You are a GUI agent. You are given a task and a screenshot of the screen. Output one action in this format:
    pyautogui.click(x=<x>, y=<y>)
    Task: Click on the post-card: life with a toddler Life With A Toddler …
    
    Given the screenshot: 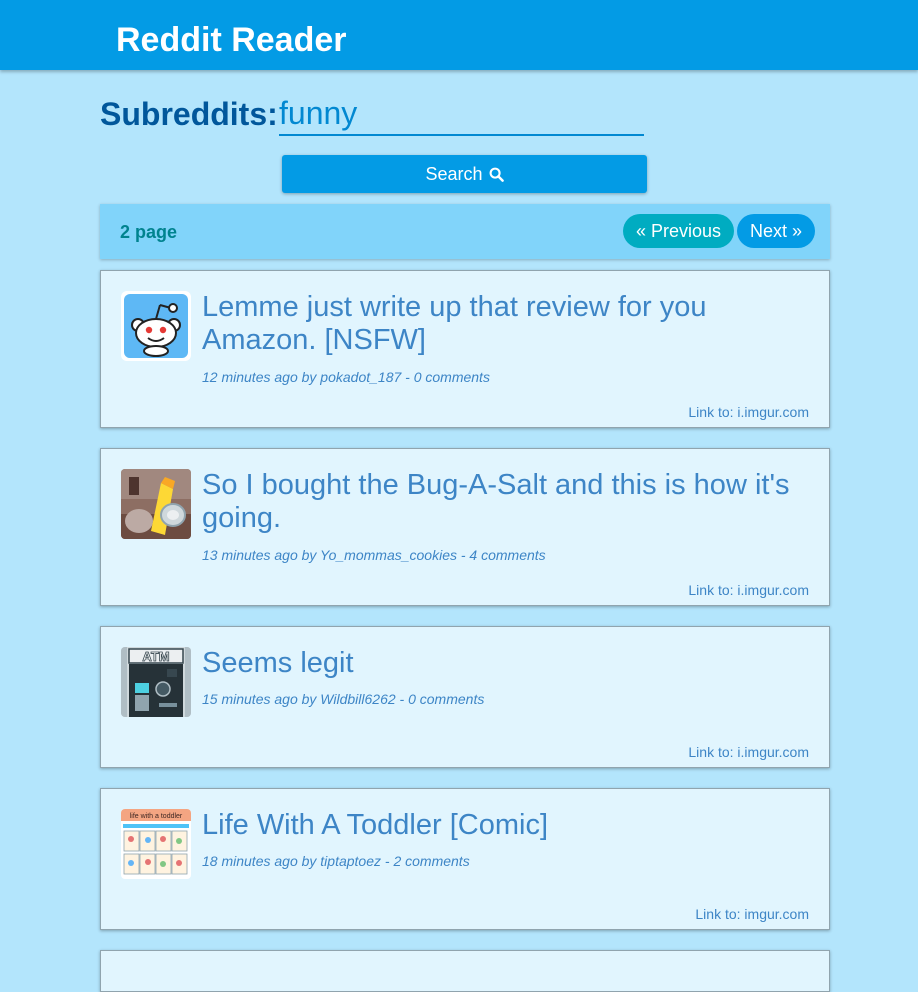 What is the action you would take?
    pyautogui.click(x=465, y=859)
    